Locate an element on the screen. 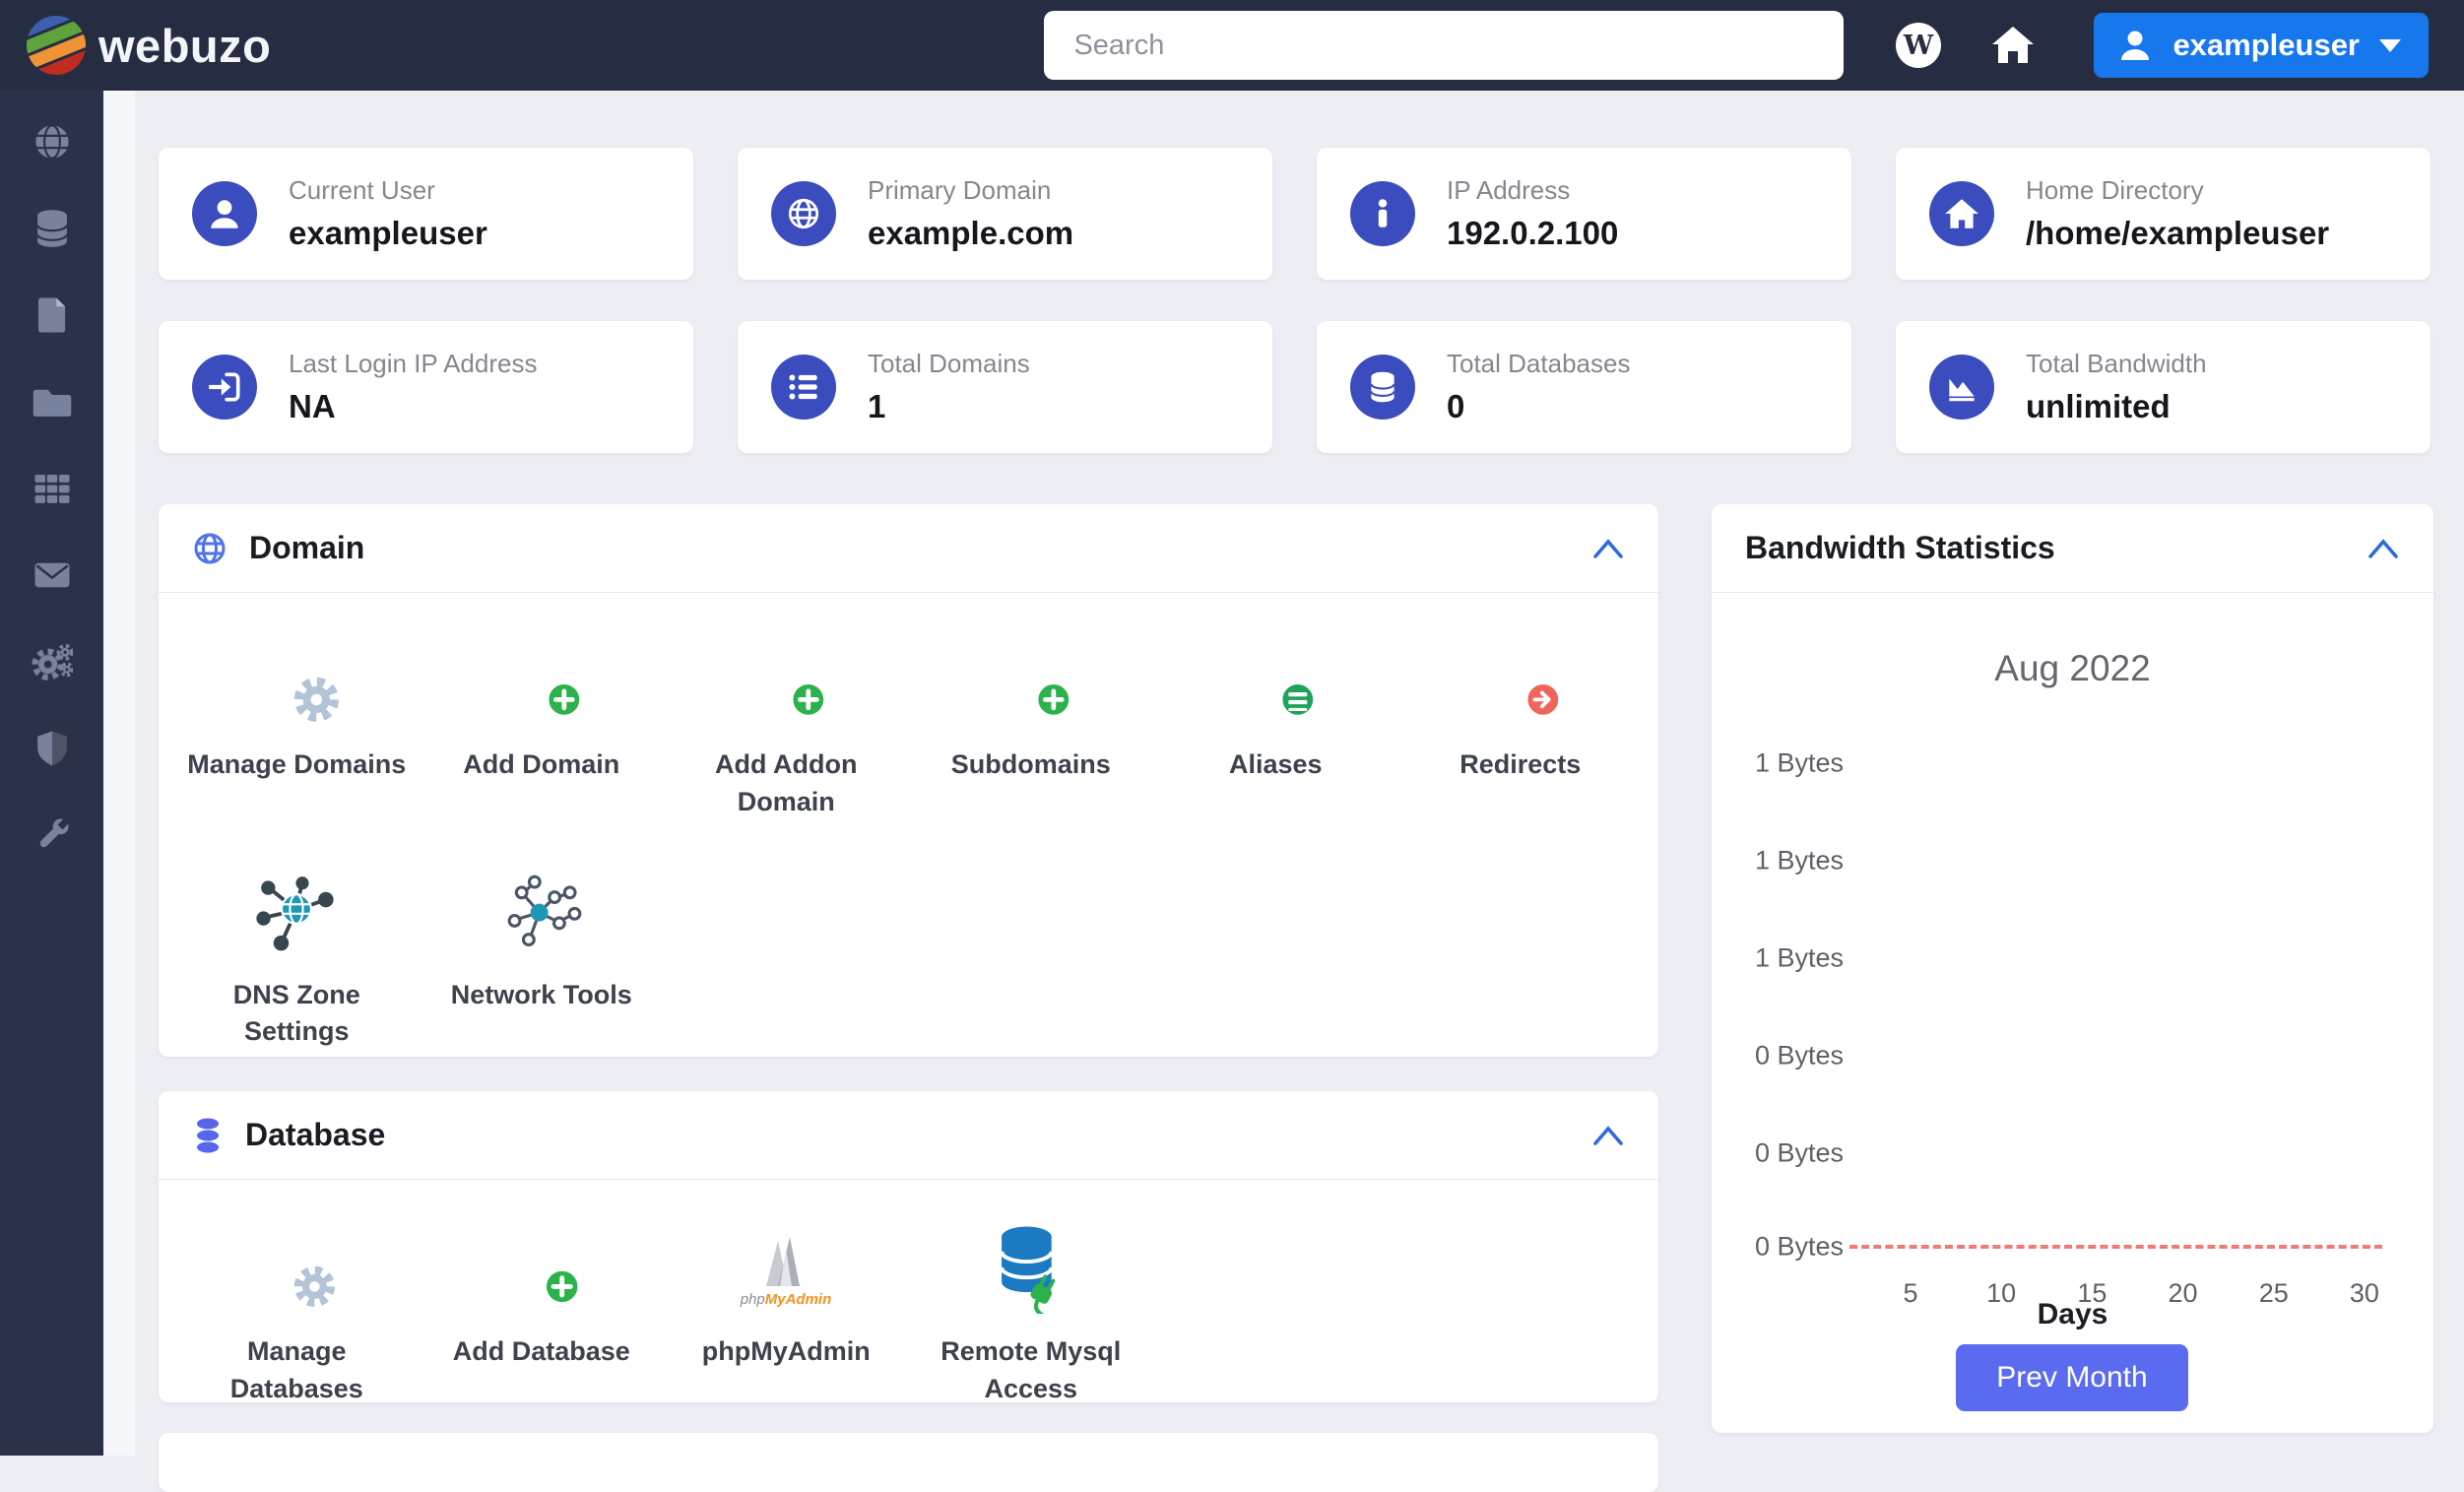 Image resolution: width=2464 pixels, height=1492 pixels. card-total-domains: Total Domains 1 is located at coordinates (1005, 387).